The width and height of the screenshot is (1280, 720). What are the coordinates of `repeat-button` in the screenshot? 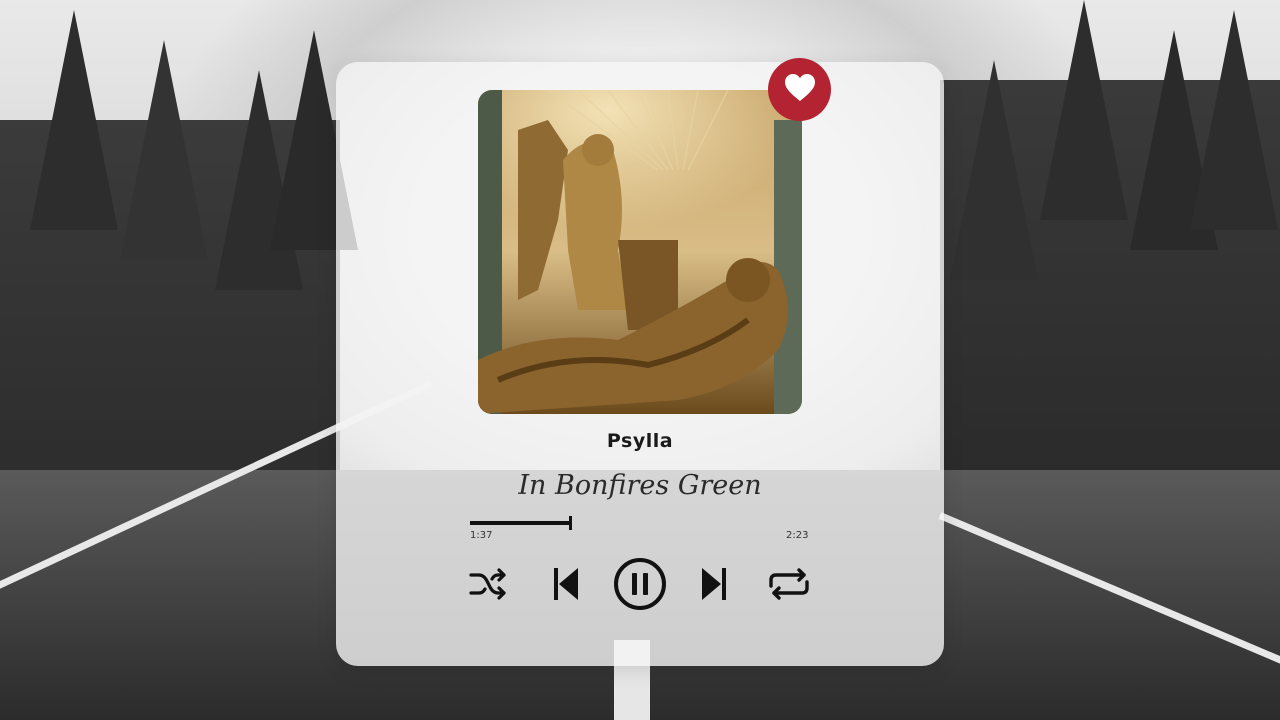 It's located at (789, 586).